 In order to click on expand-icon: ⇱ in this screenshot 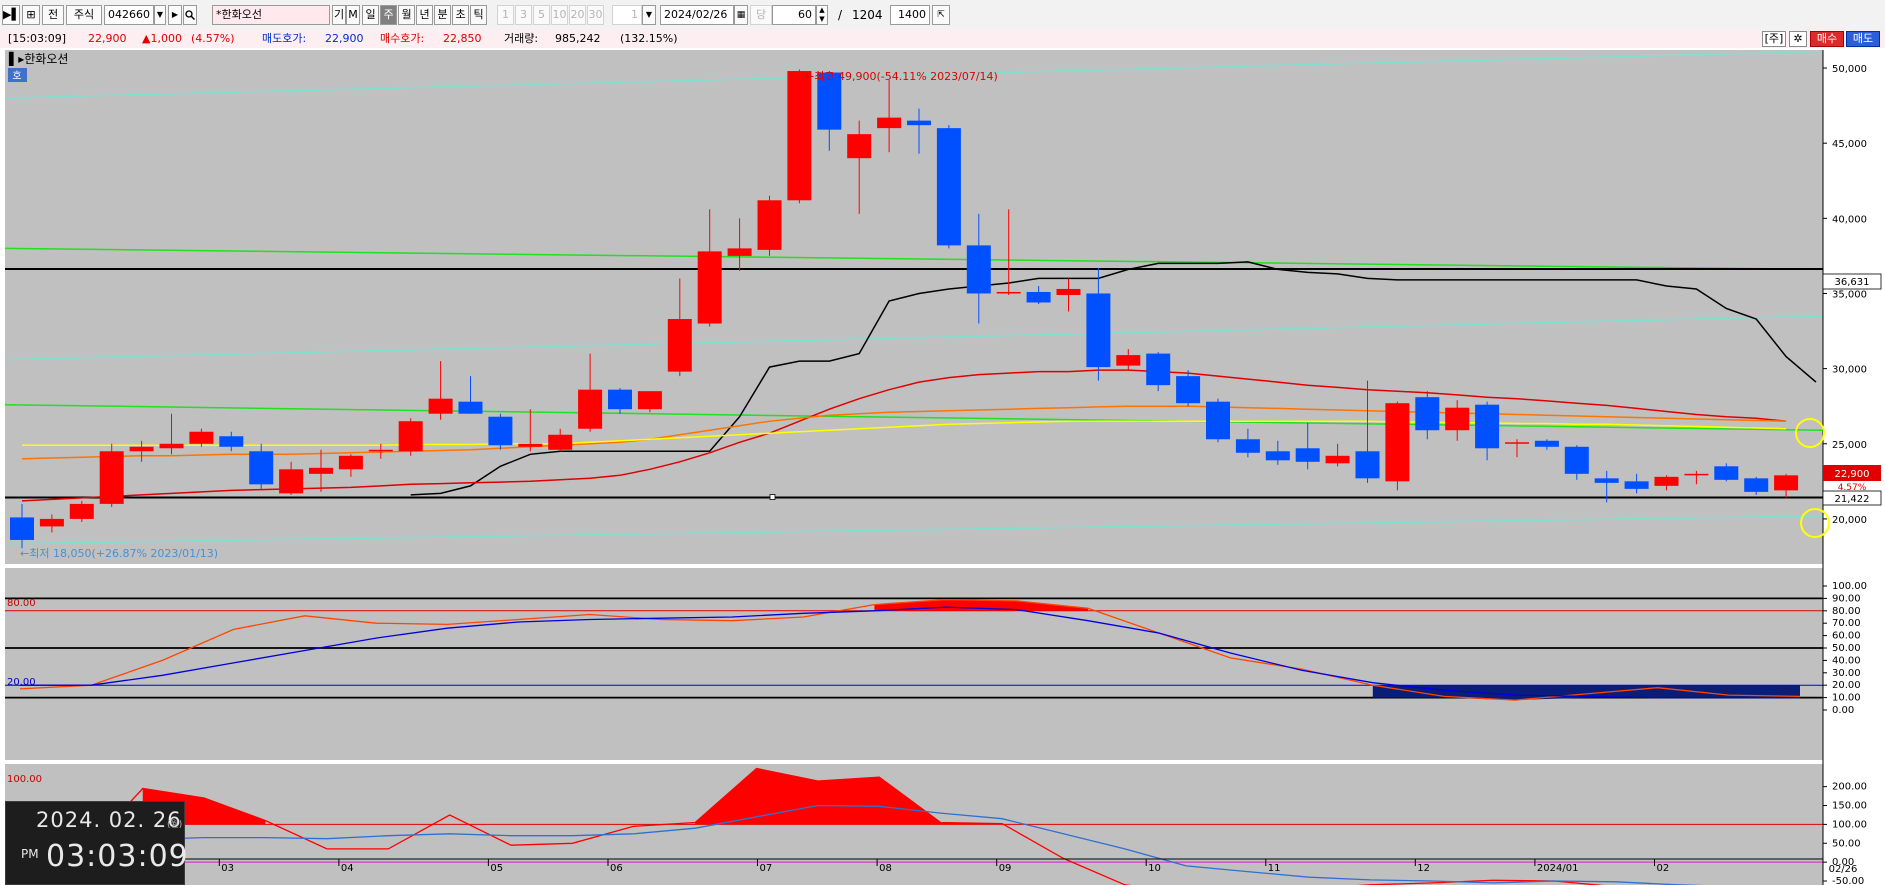, I will do `click(941, 15)`.